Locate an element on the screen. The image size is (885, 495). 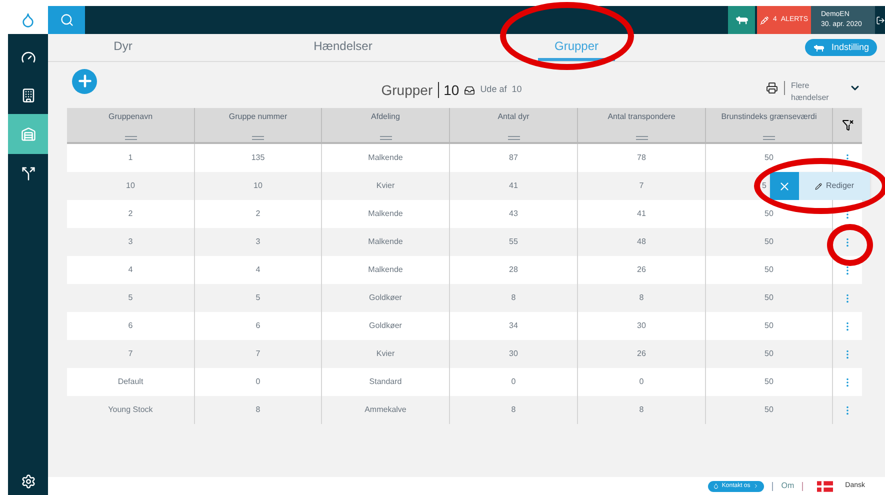
animal-button is located at coordinates (741, 20).